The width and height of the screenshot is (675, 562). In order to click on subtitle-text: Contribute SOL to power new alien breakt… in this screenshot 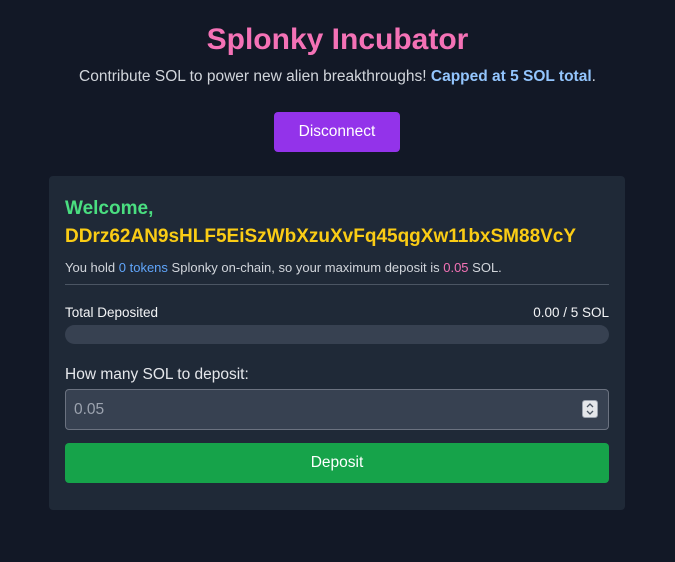, I will do `click(253, 76)`.